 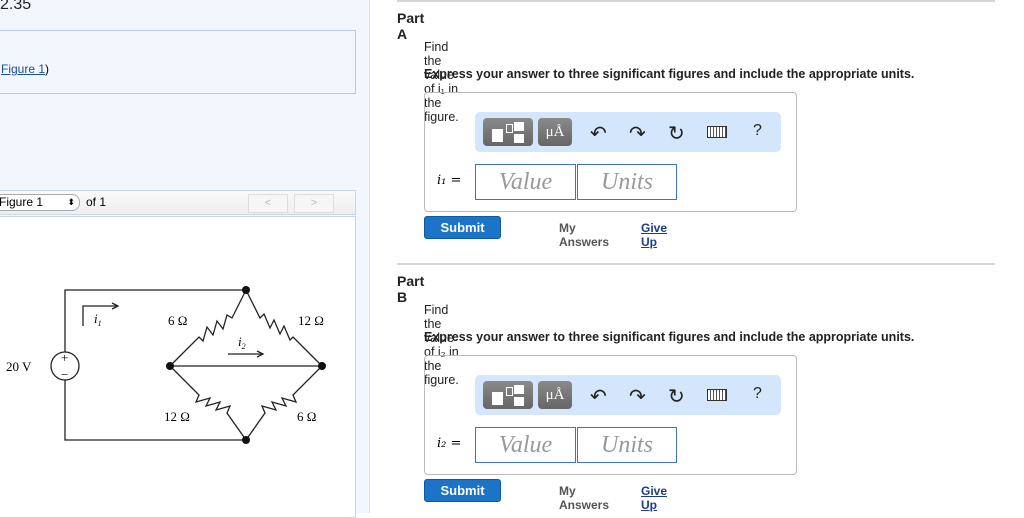 What do you see at coordinates (64, 374) in the screenshot?
I see `minus-sign: −` at bounding box center [64, 374].